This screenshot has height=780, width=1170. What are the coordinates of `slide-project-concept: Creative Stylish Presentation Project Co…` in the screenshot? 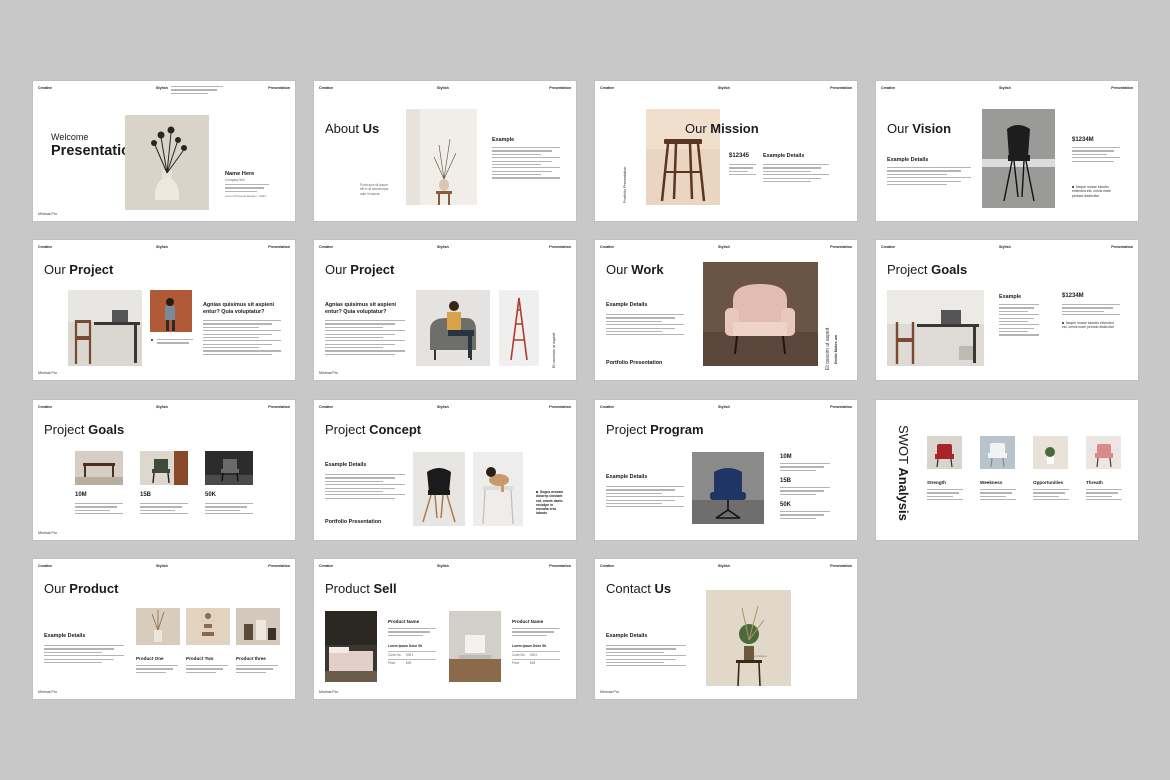 It's located at (445, 470).